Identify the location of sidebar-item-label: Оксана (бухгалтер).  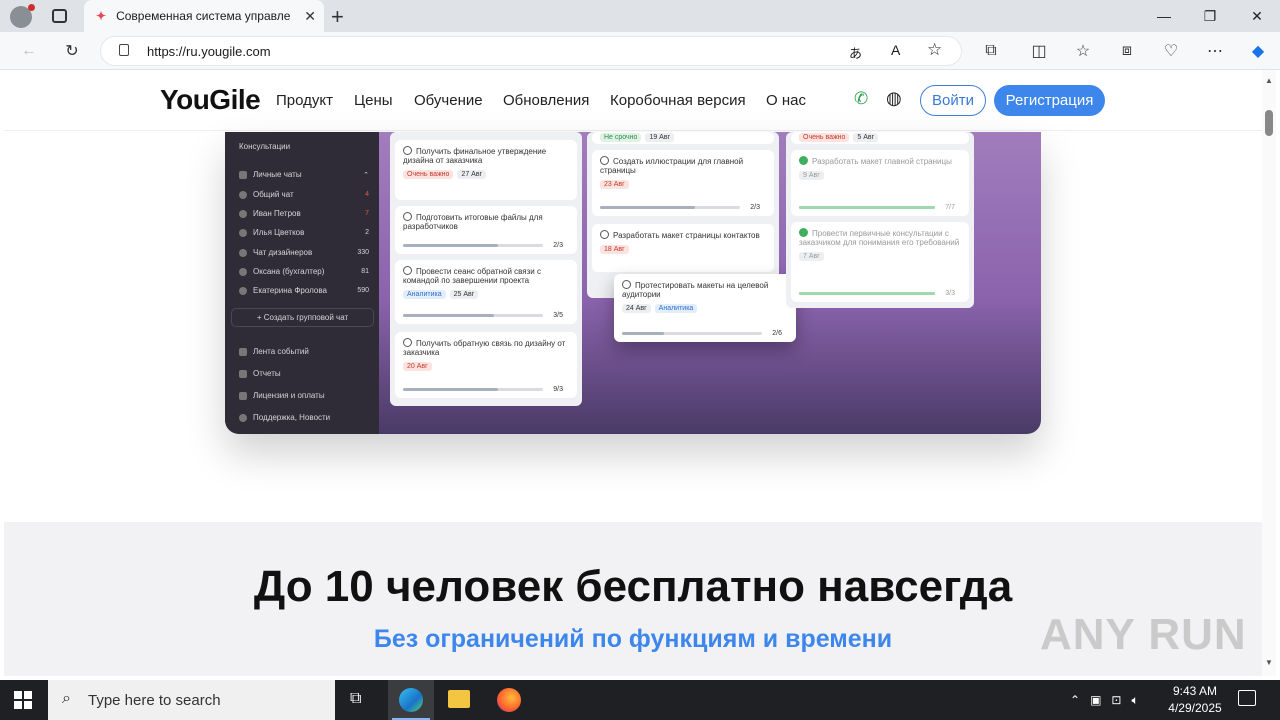
(289, 271).